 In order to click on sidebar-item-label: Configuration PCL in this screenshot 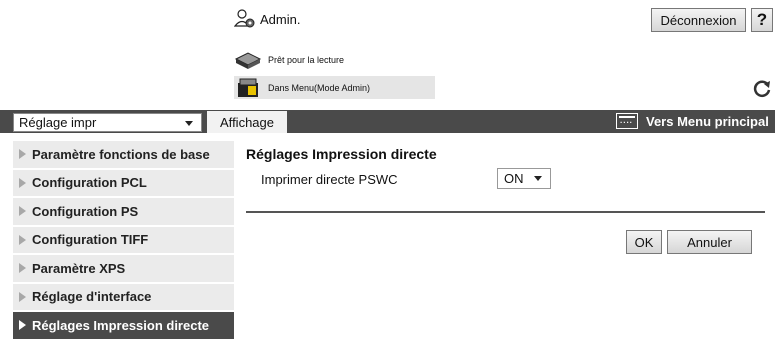, I will do `click(89, 183)`.